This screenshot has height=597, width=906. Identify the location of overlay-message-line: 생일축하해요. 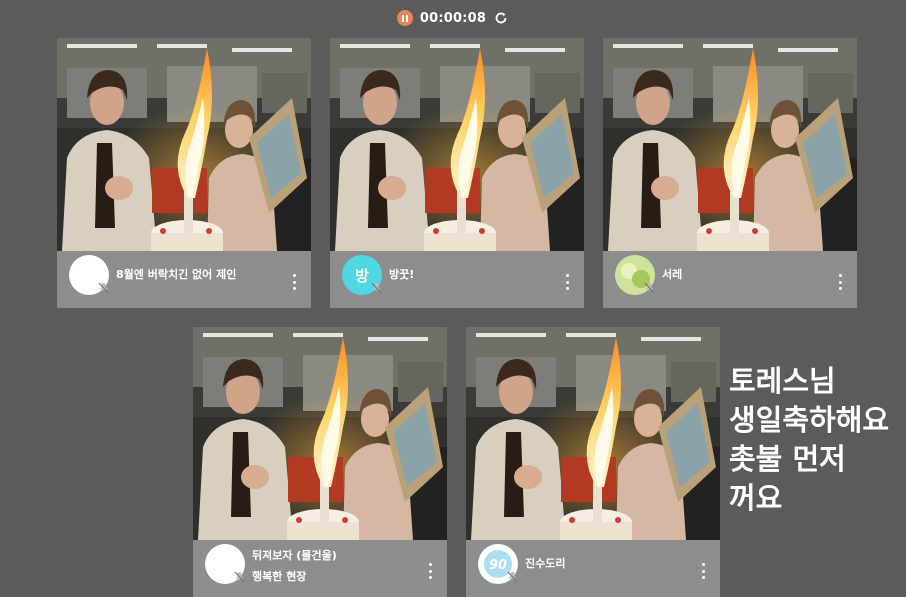
(809, 420).